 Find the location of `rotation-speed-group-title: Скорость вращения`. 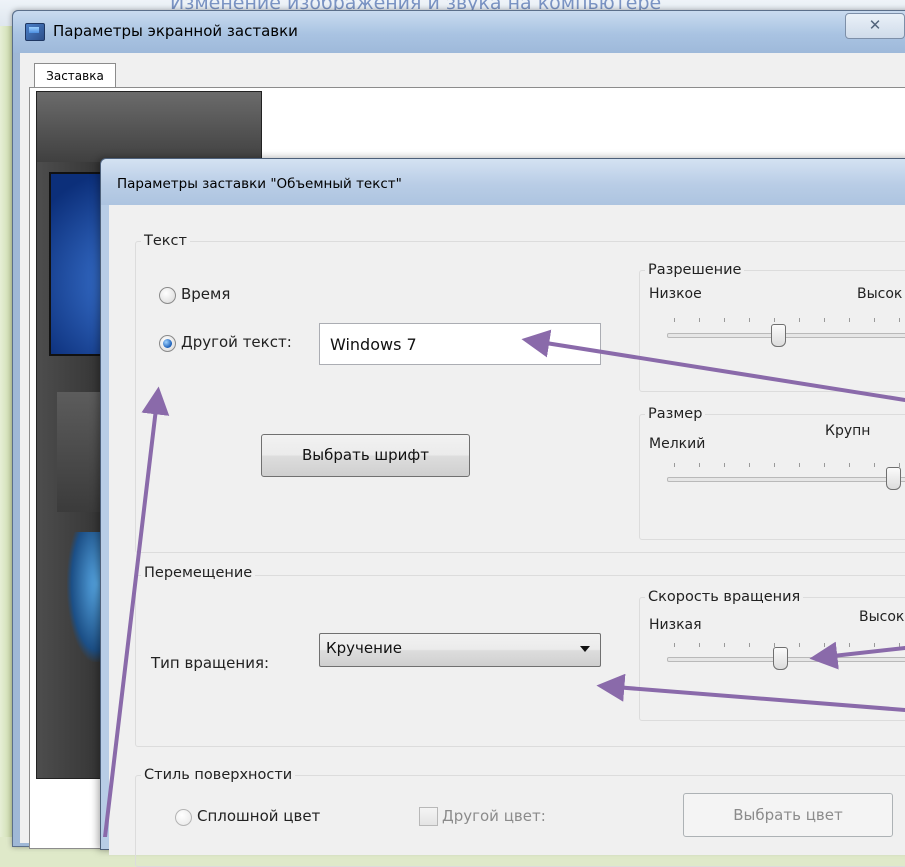

rotation-speed-group-title: Скорость вращения is located at coordinates (724, 597).